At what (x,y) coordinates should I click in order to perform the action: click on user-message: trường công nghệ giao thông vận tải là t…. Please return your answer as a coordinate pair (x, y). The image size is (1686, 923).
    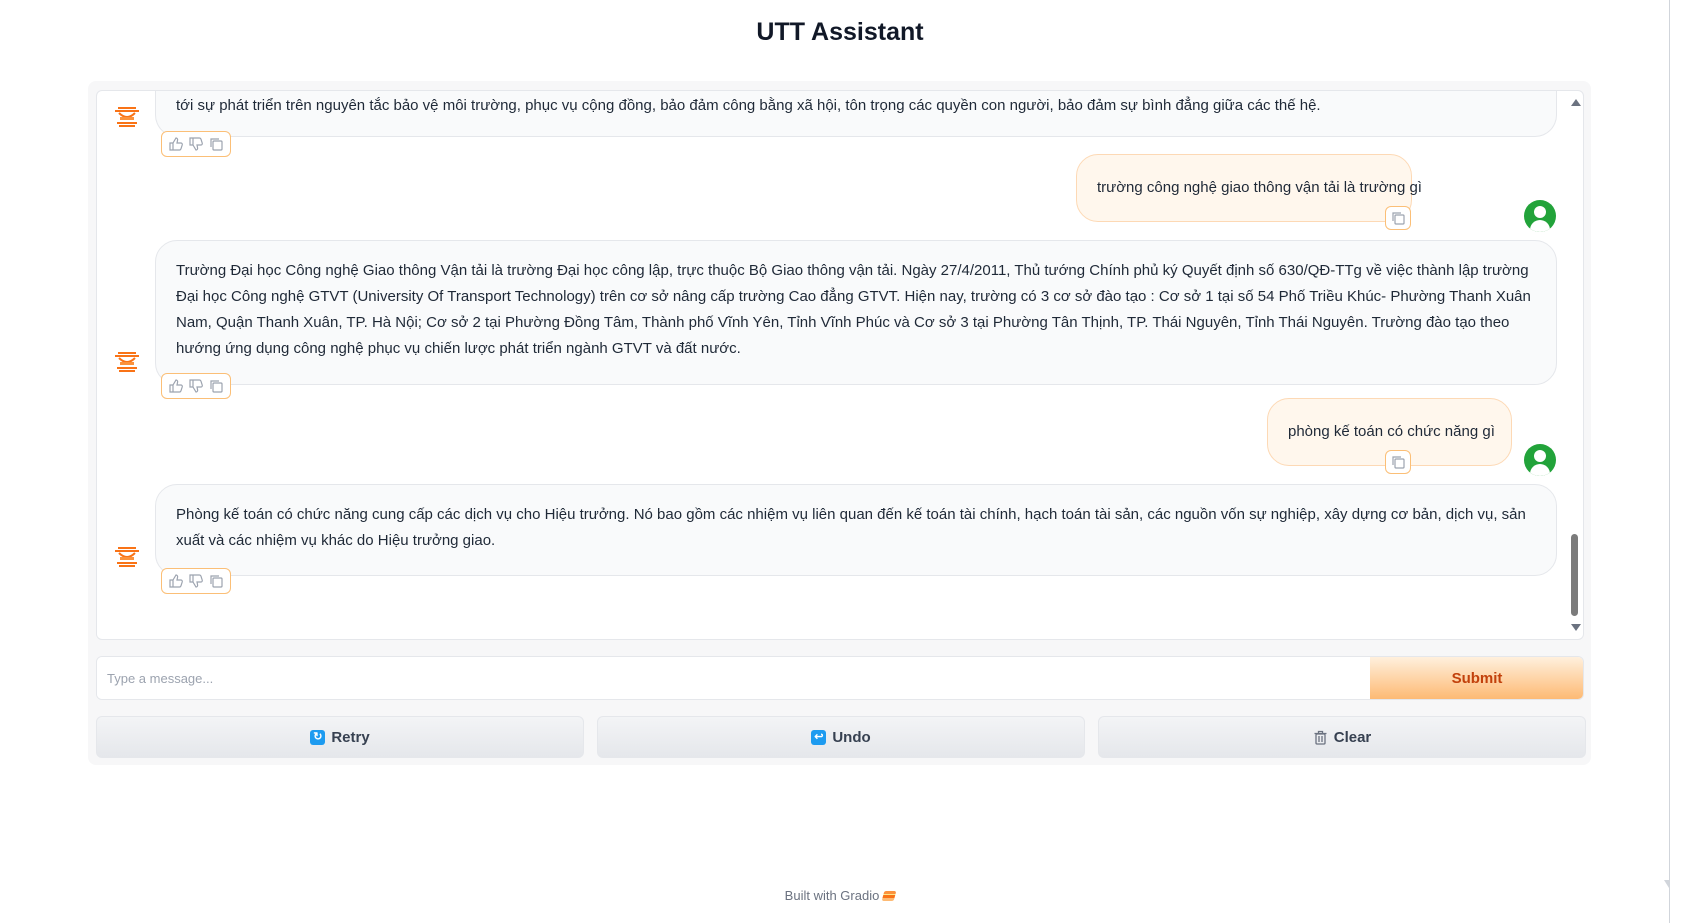
    Looking at the image, I should click on (1249, 188).